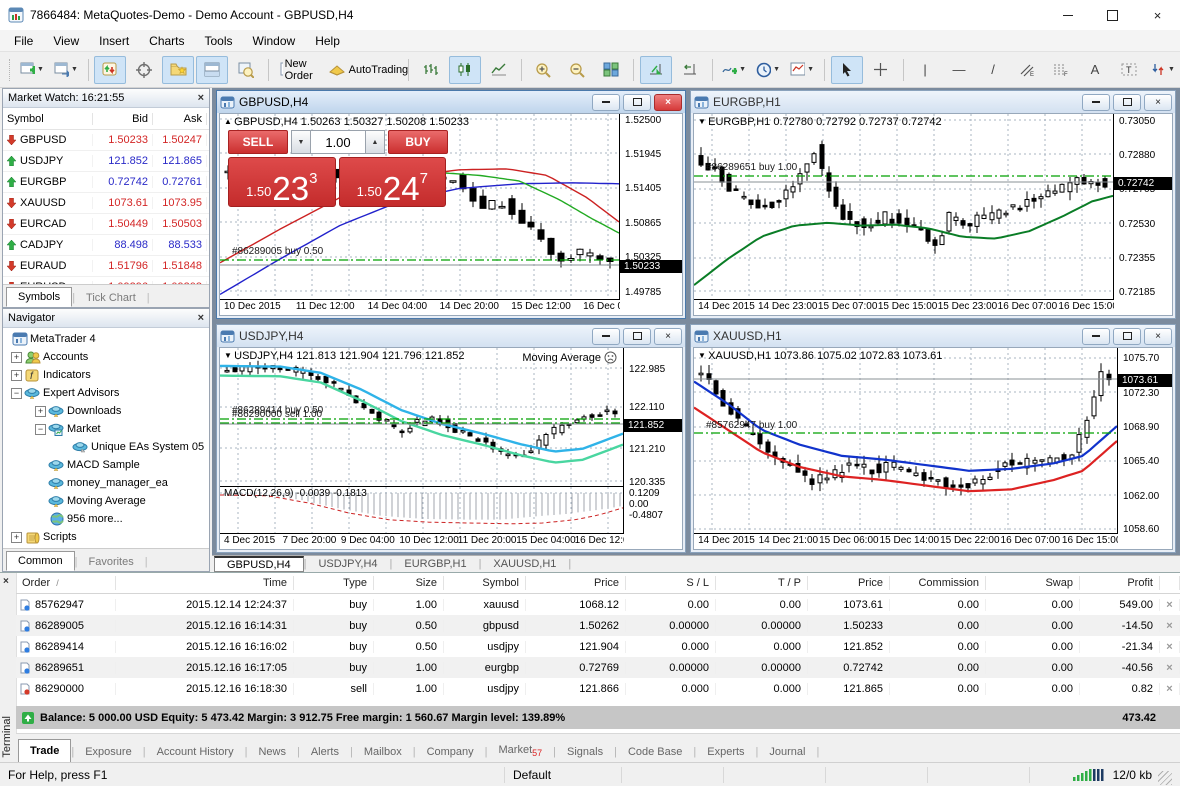 This screenshot has height=786, width=1180. What do you see at coordinates (1095, 70) in the screenshot?
I see `text-button: A` at bounding box center [1095, 70].